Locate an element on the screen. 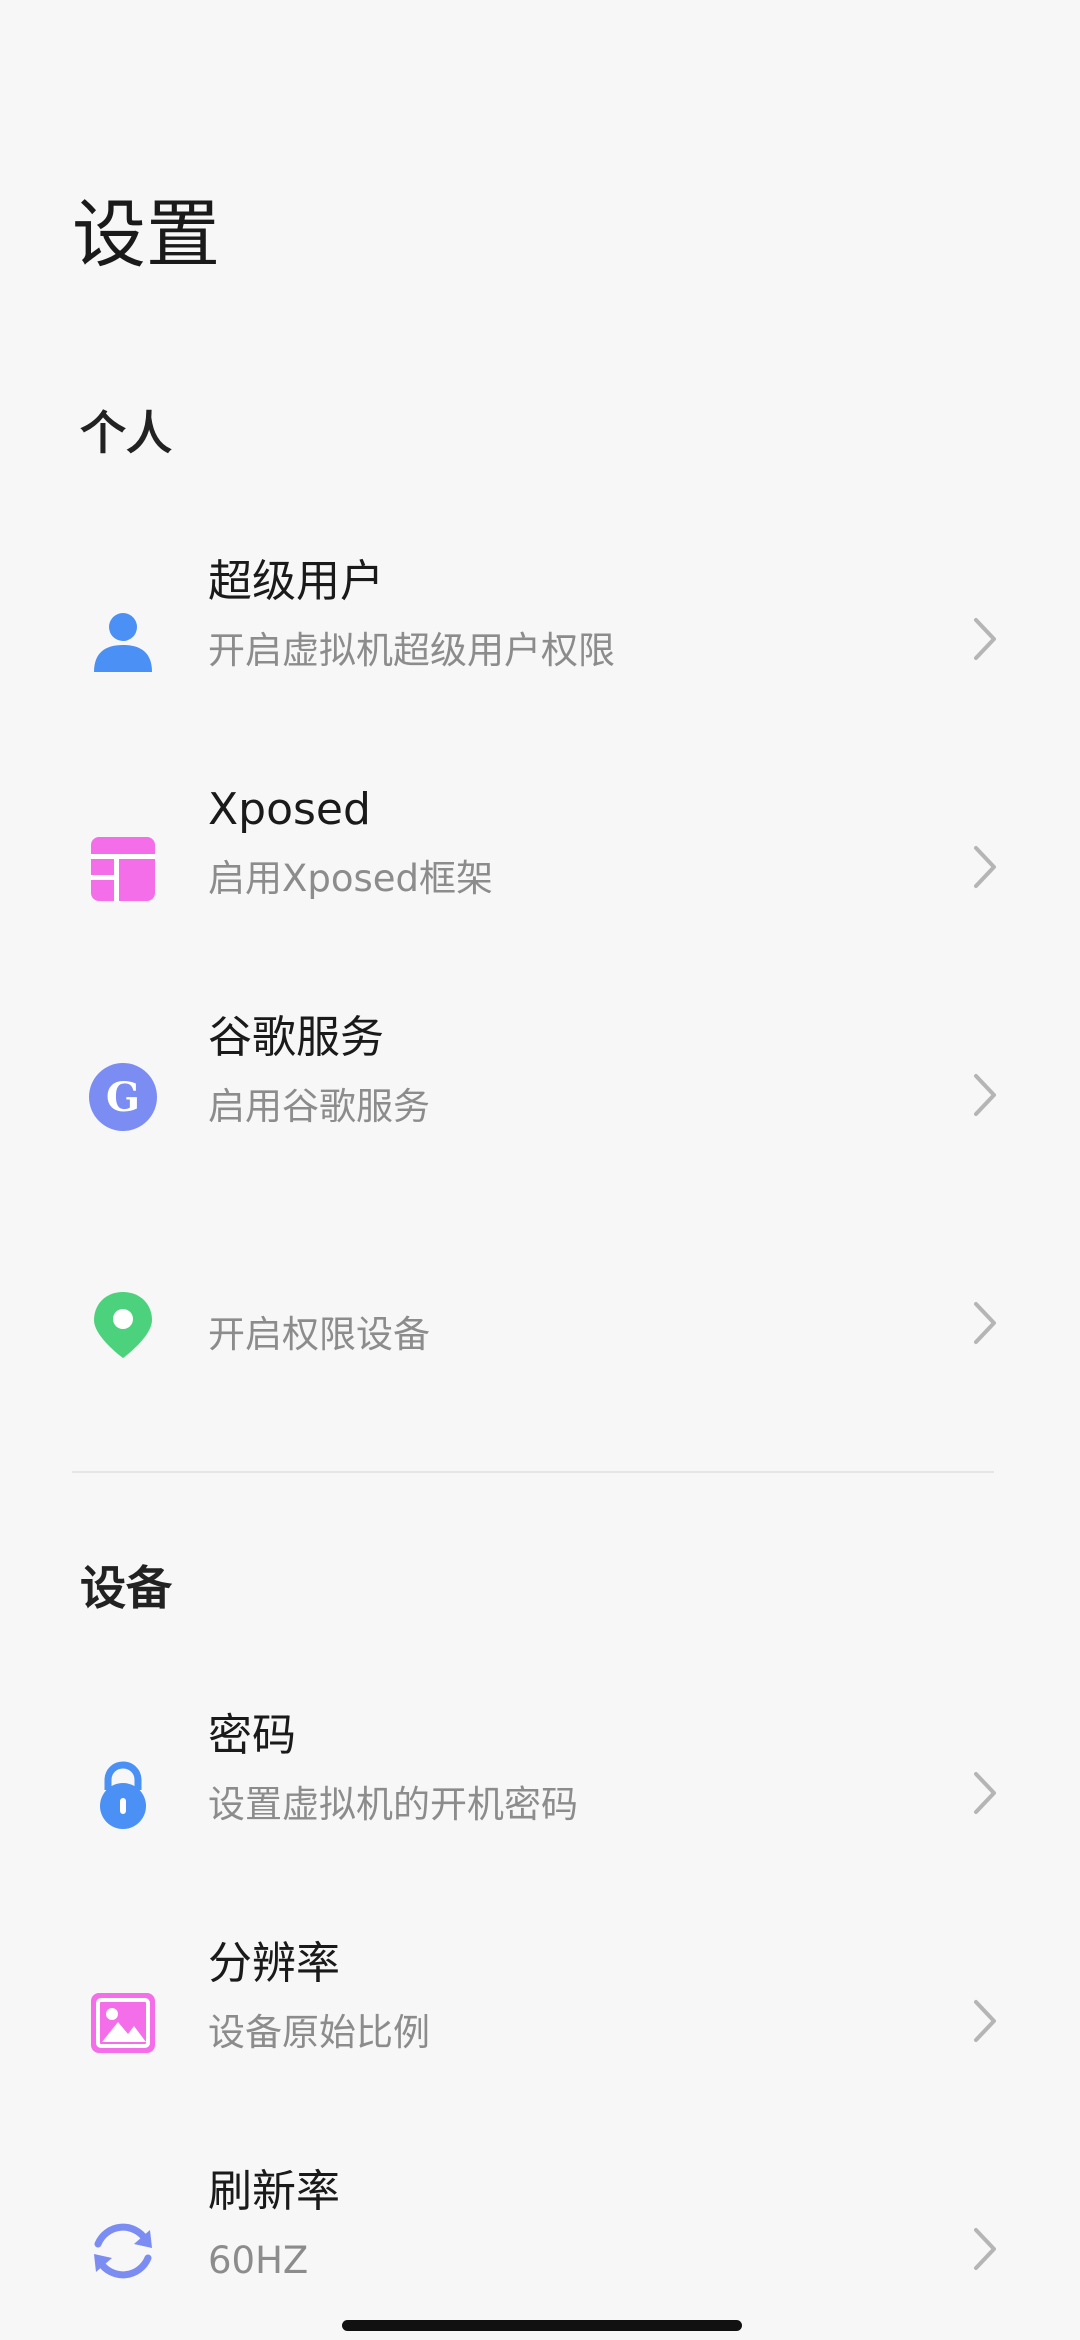 The width and height of the screenshot is (1080, 2340). google-g-icon: G is located at coordinates (123, 1097).